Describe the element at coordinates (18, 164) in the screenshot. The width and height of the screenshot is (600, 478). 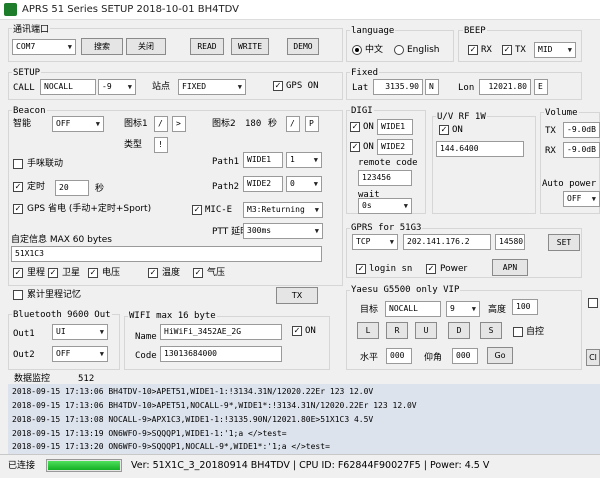
I see `manual-checkbox` at that location.